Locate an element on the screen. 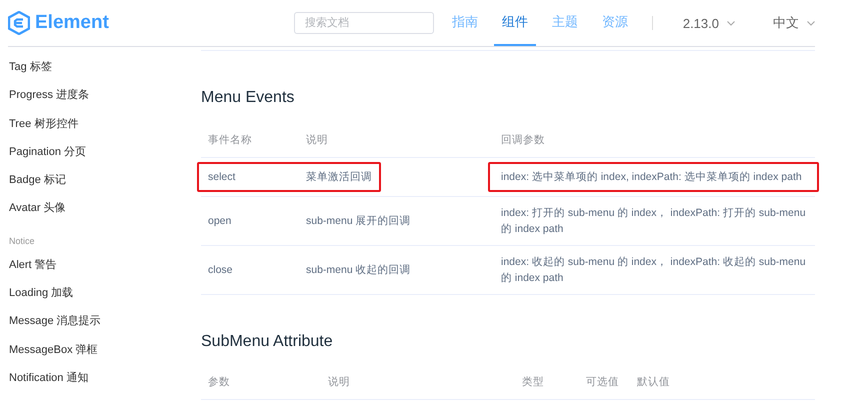 This screenshot has width=848, height=409. column-header: 事件名称 is located at coordinates (230, 140).